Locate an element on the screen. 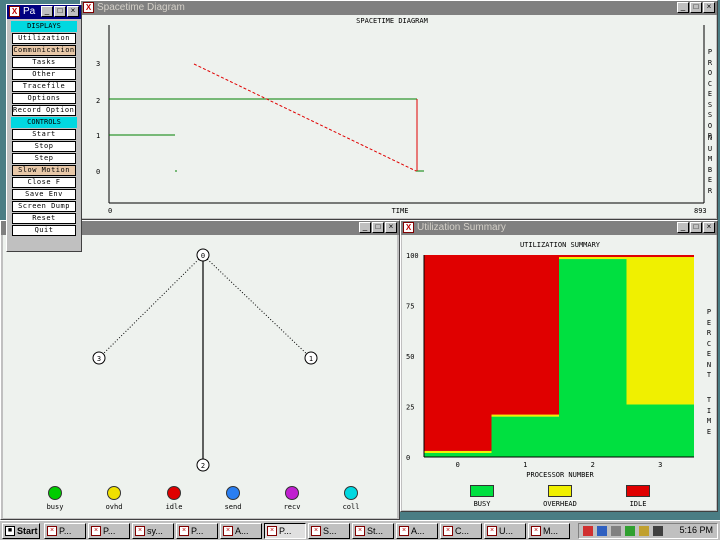 The width and height of the screenshot is (720, 540). control-button-stop: Stop is located at coordinates (44, 146).